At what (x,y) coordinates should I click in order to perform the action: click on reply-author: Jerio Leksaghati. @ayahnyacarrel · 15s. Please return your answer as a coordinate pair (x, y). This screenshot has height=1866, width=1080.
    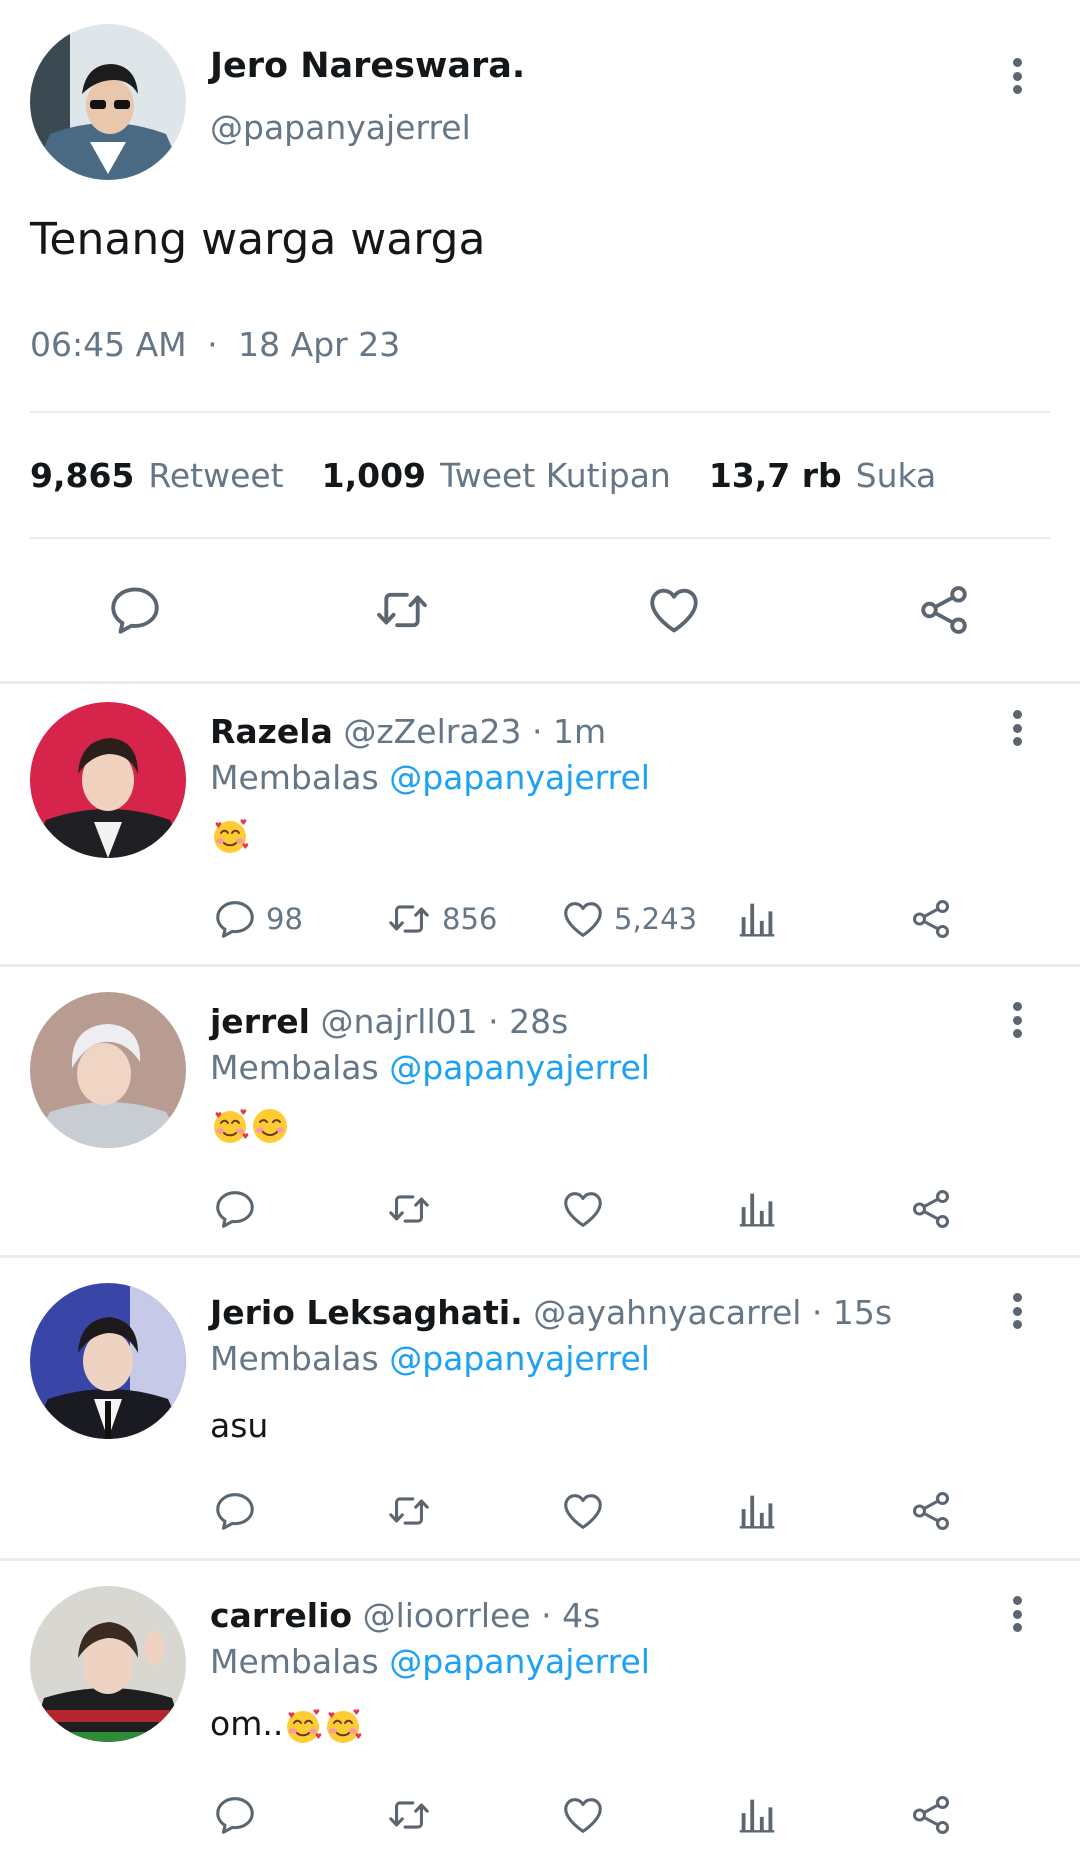
    Looking at the image, I should click on (551, 1312).